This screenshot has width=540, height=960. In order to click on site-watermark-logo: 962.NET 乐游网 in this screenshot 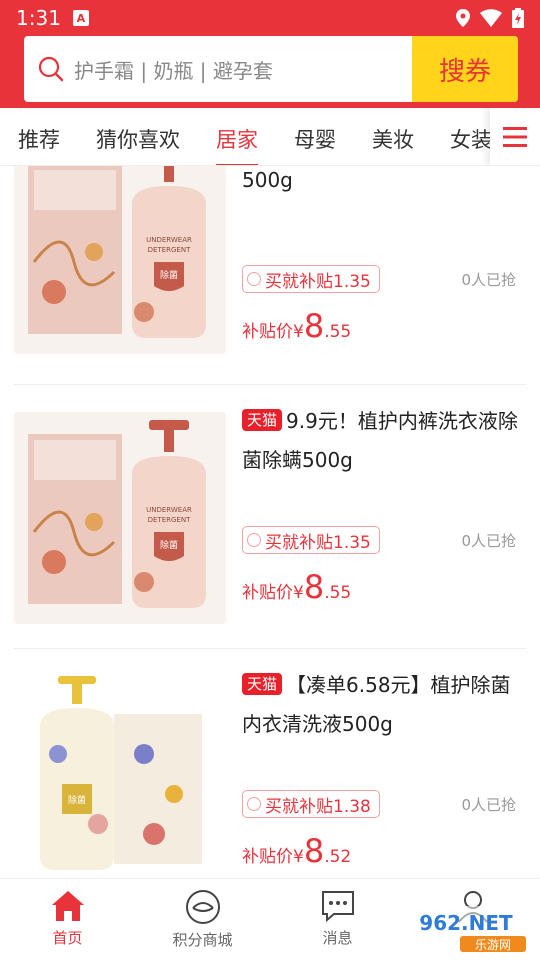, I will do `click(466, 930)`.